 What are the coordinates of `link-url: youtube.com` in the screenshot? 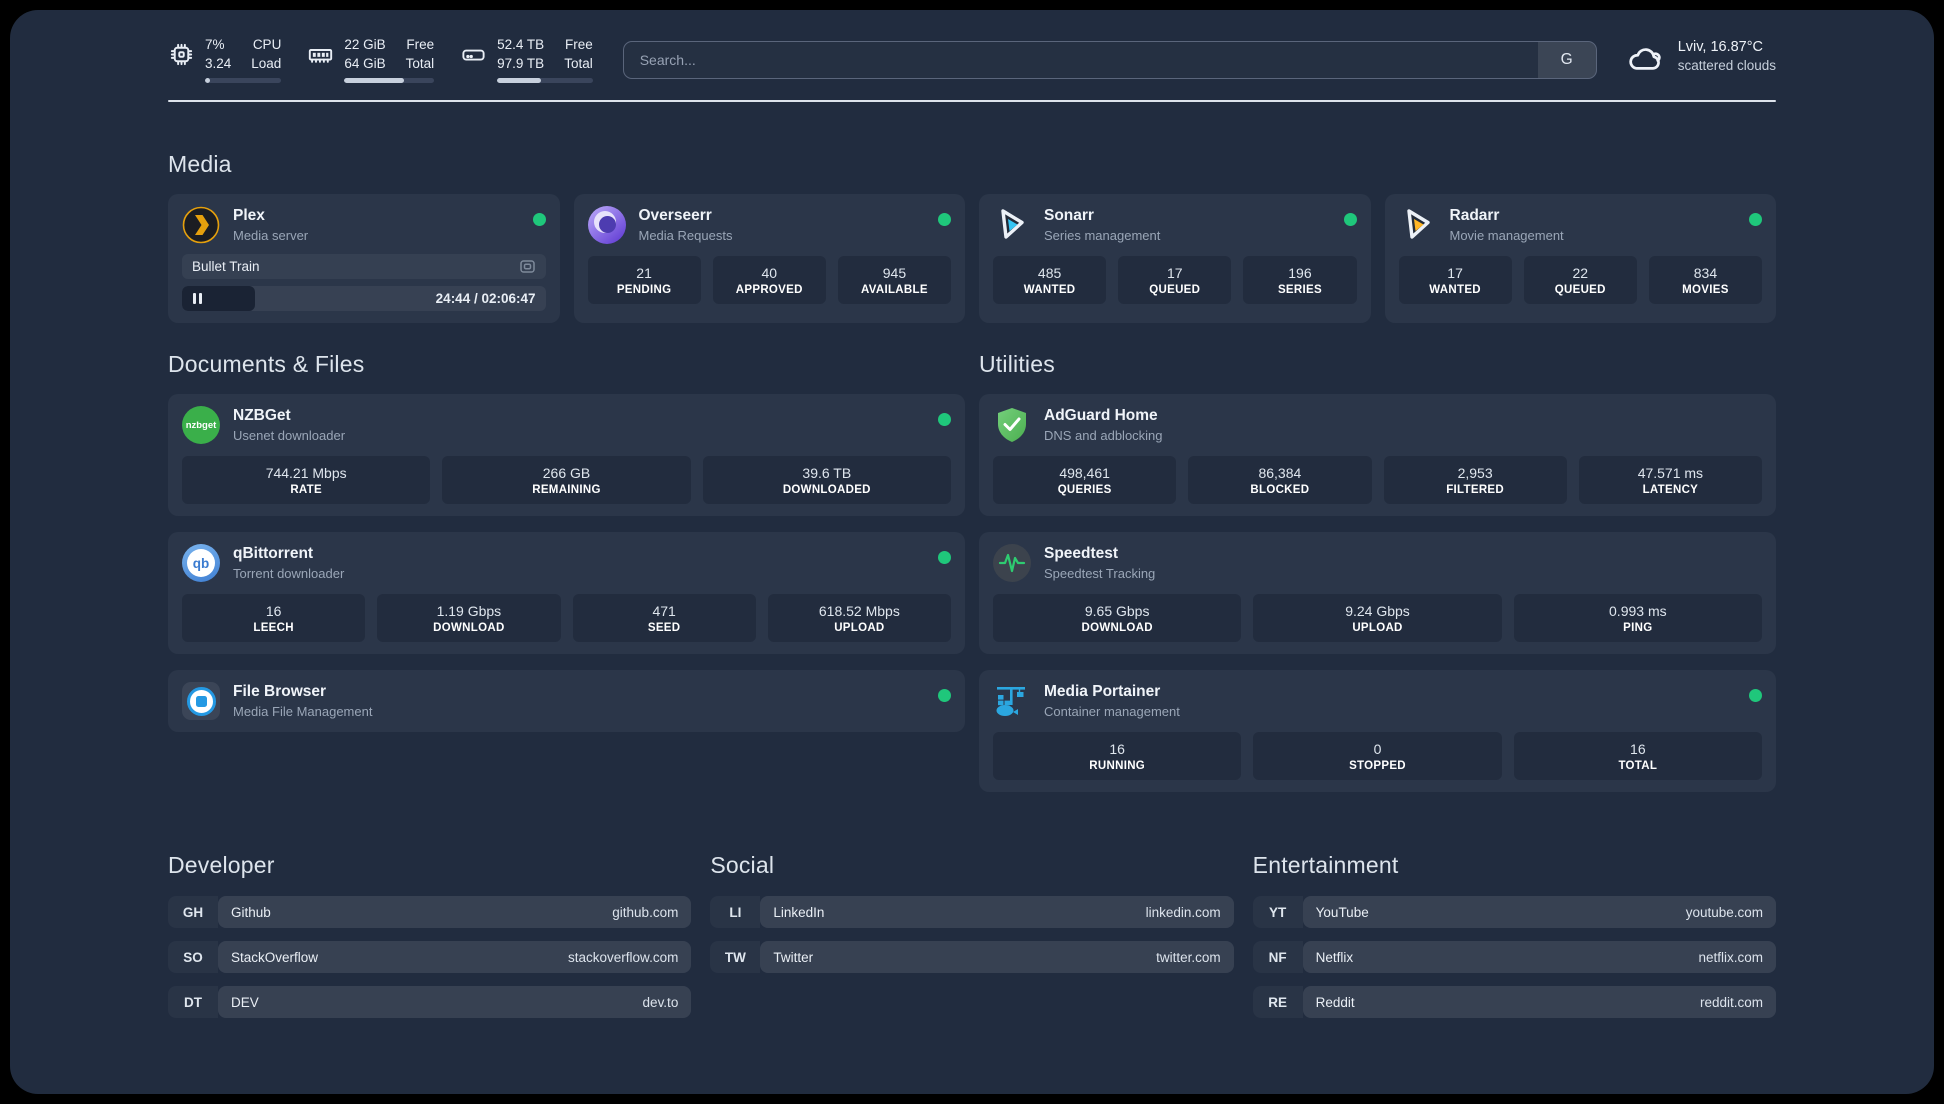 It's located at (1724, 912).